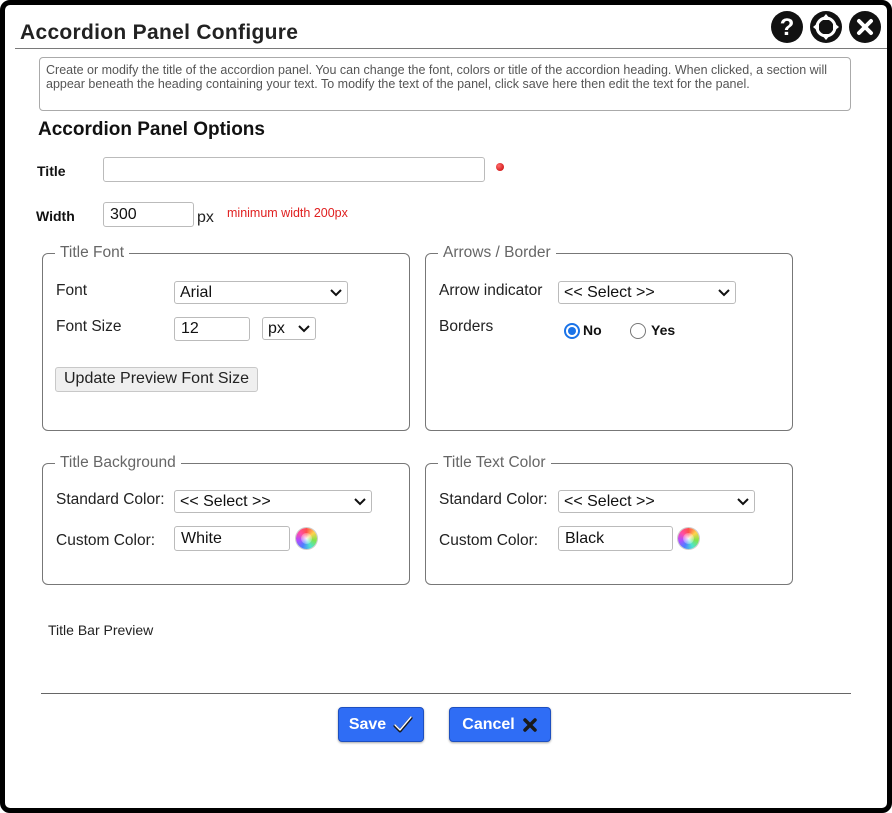  I want to click on text-standard-color-label: Standard Color:, so click(493, 499).